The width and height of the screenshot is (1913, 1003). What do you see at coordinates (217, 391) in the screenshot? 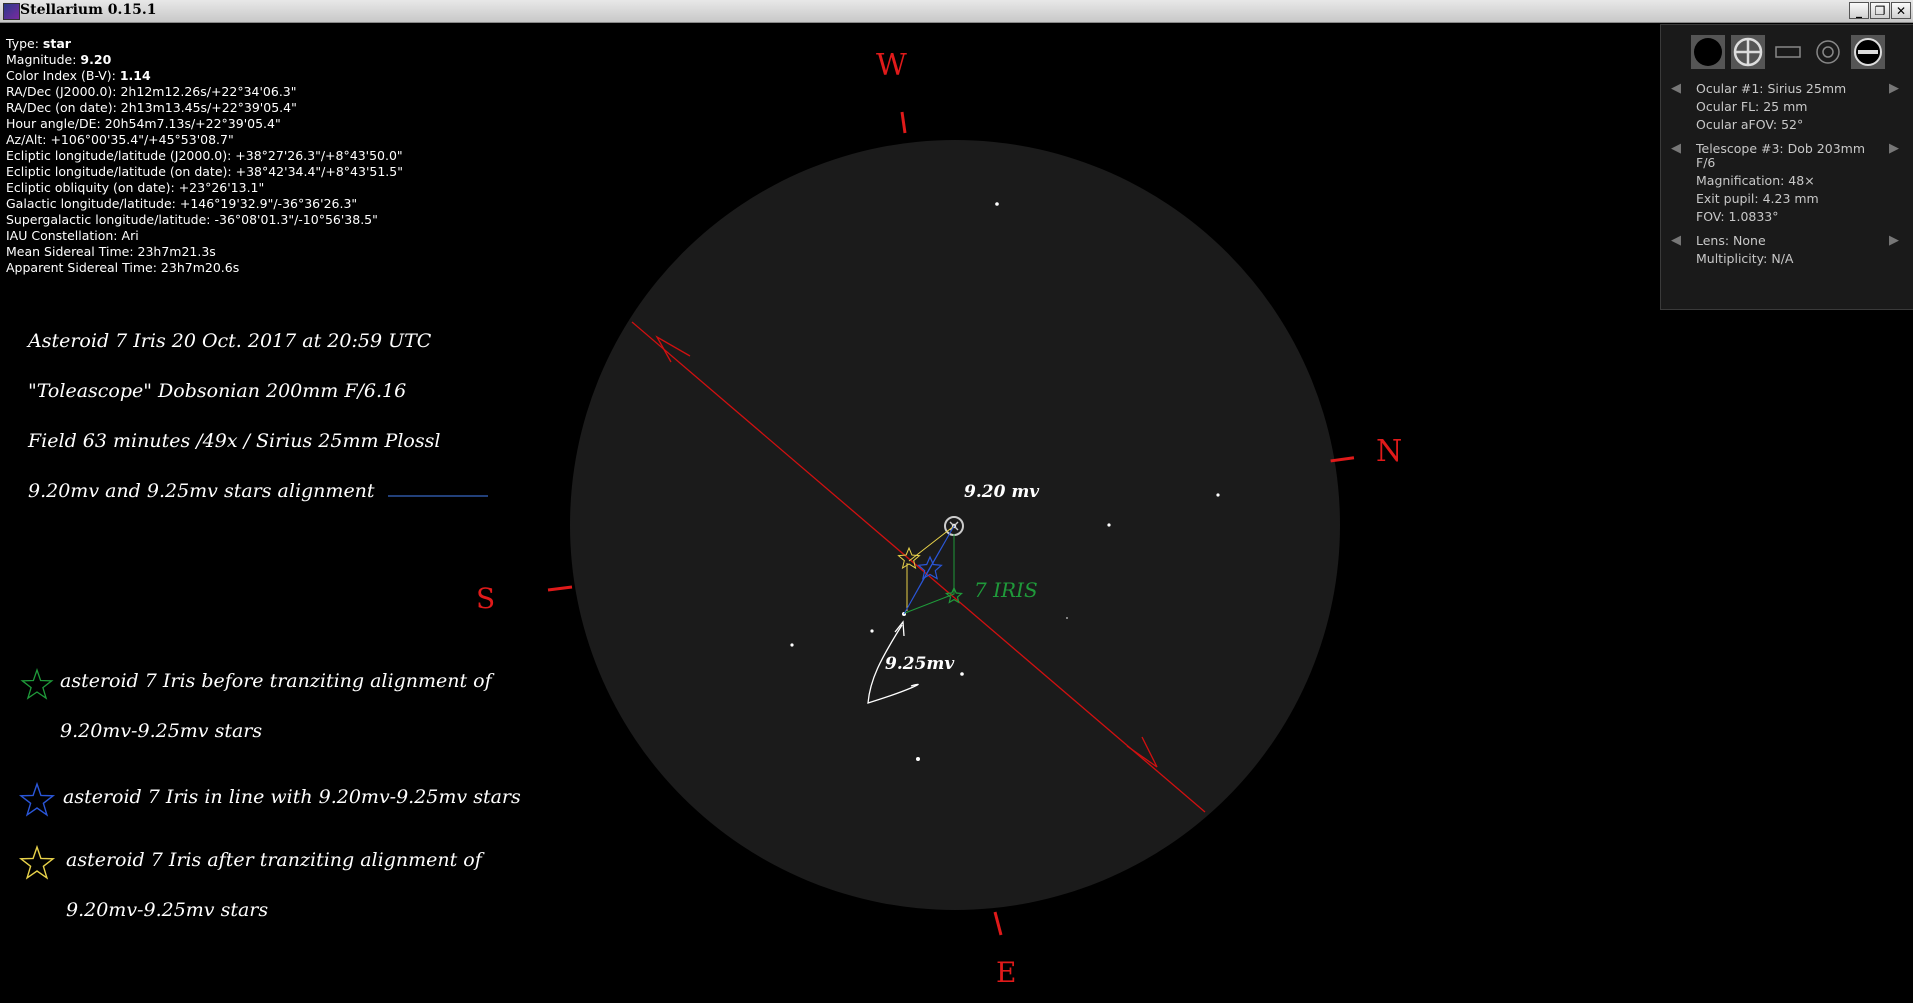
I see `note-telescope: "Toleascope" Dobsonian 200mm F/6.16` at bounding box center [217, 391].